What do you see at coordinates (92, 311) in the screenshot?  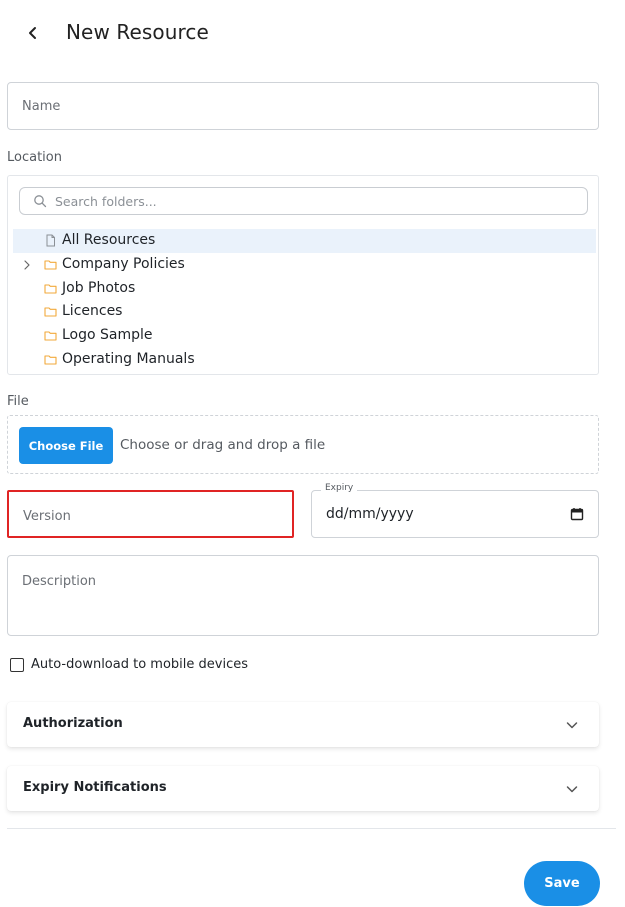 I see `folder-item-label: Licences` at bounding box center [92, 311].